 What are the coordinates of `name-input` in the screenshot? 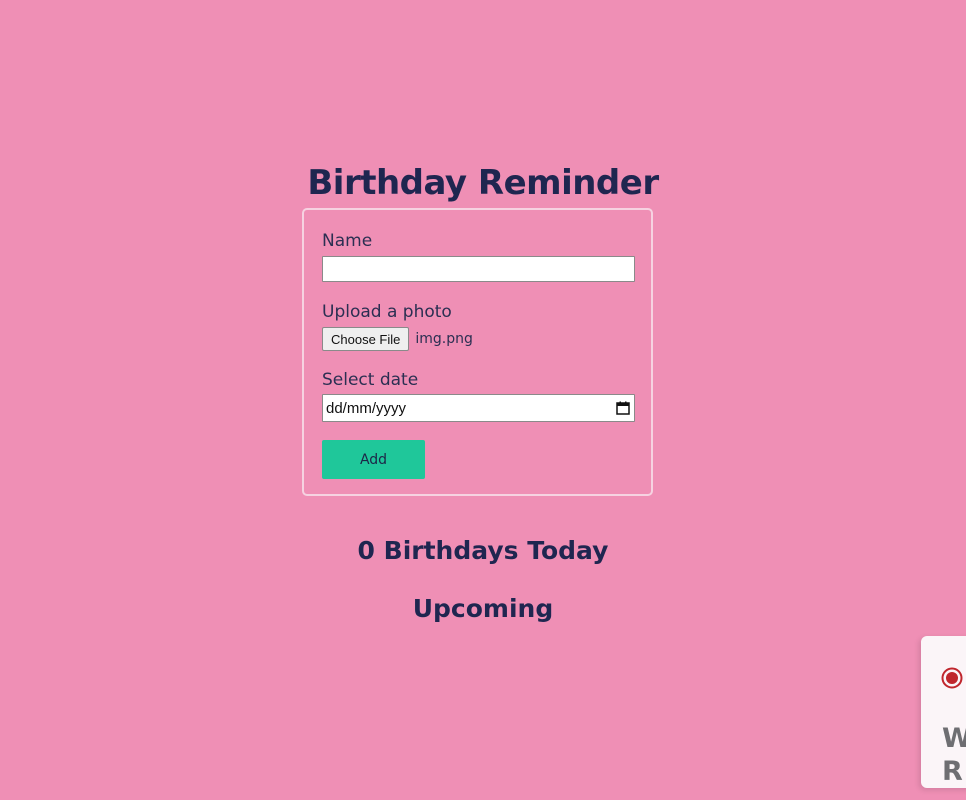 It's located at (478, 269).